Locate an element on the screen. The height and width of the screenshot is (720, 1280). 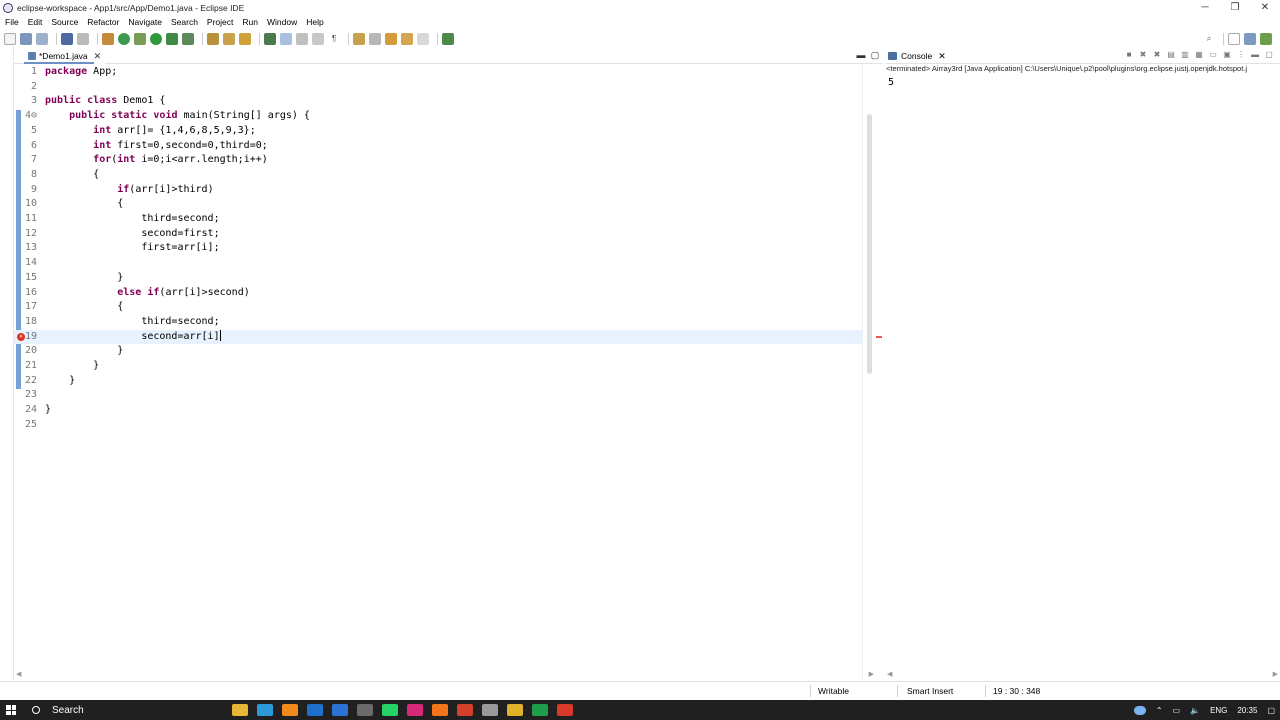
run-icon is located at coordinates (156, 38).